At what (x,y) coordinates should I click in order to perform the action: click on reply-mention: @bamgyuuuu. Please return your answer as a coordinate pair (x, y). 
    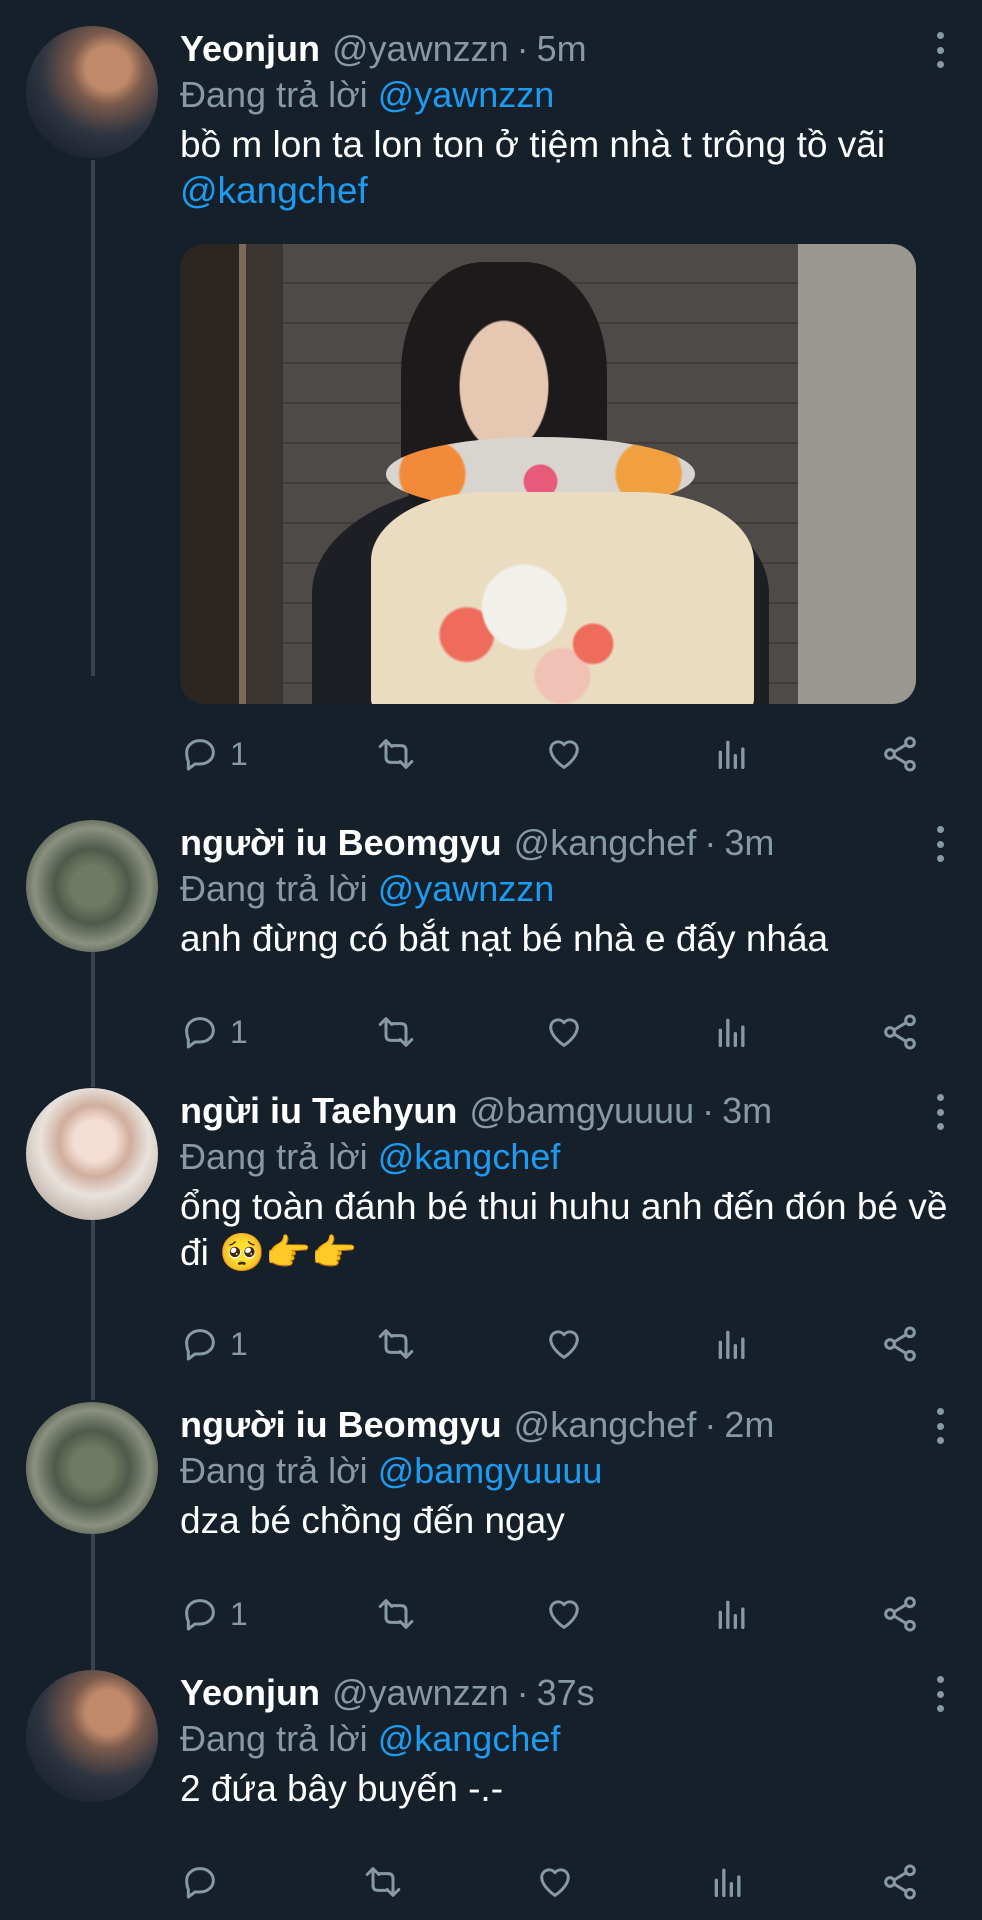
    Looking at the image, I should click on (490, 1470).